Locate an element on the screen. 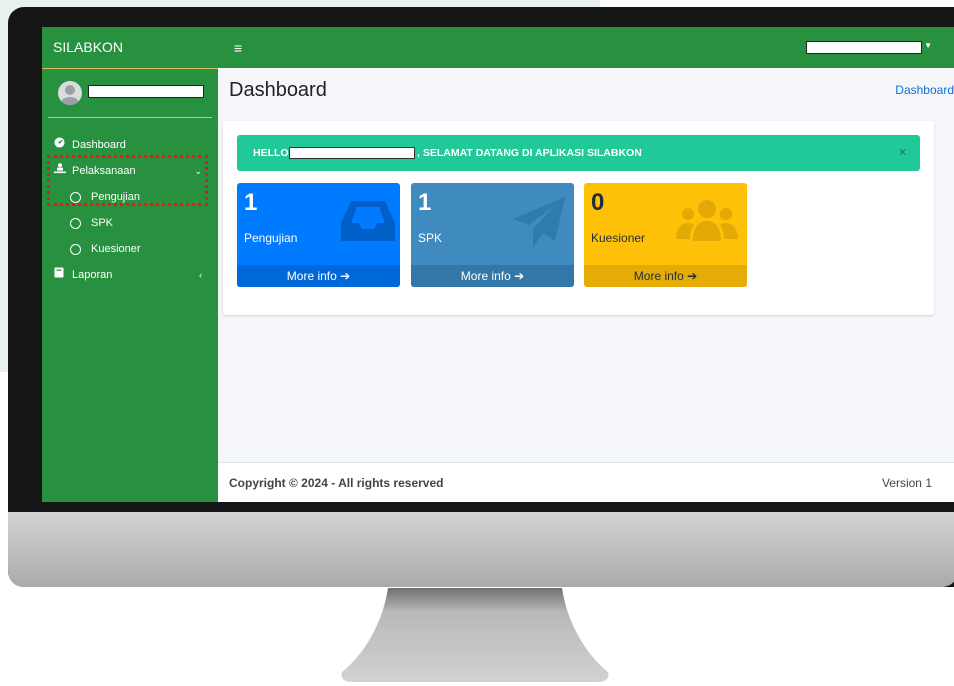 This screenshot has height=686, width=954. page-title: Dashboard is located at coordinates (278, 90).